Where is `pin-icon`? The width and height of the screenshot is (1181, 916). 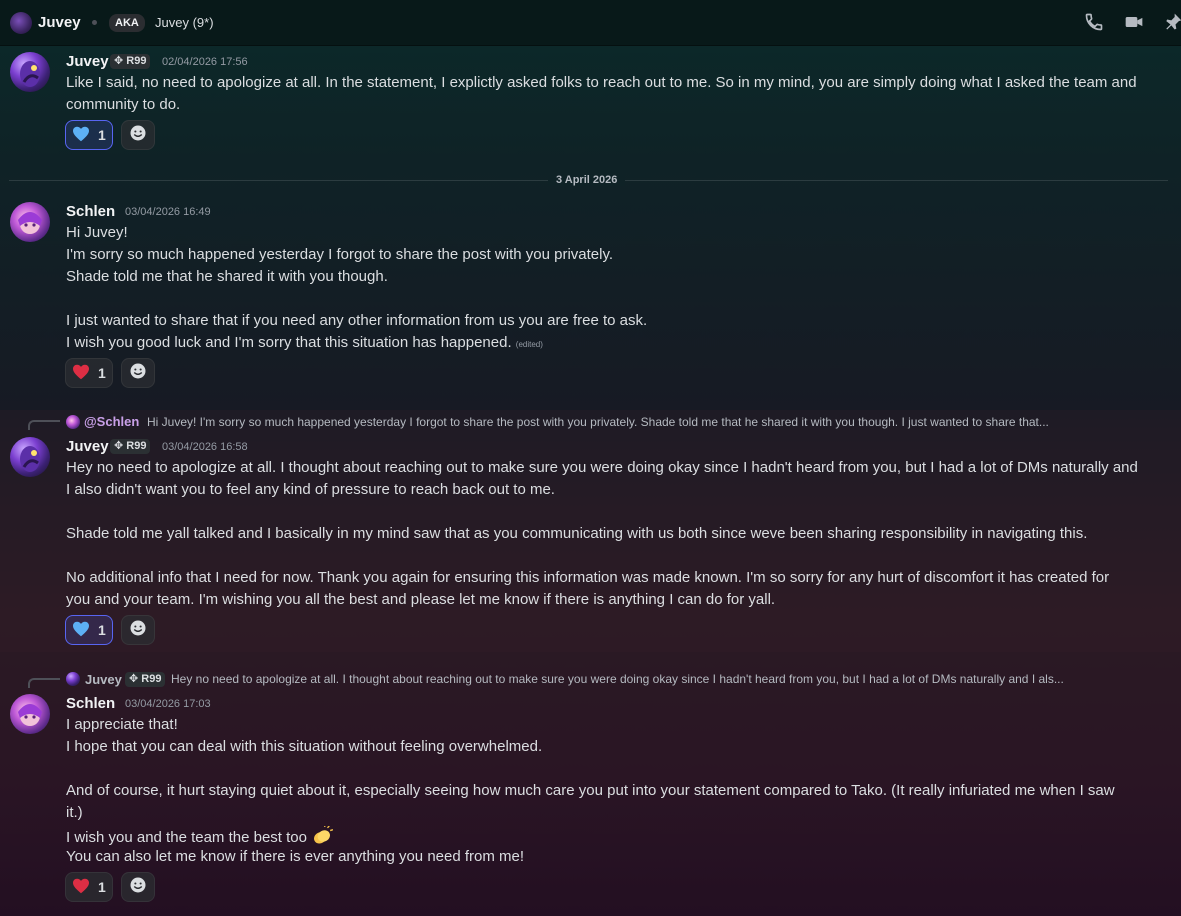 pin-icon is located at coordinates (1171, 23).